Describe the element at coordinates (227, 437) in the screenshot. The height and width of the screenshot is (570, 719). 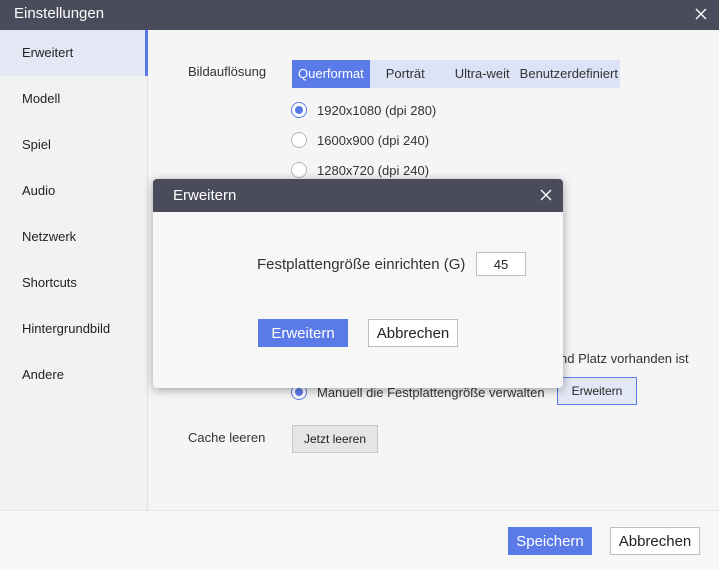
I see `cache-label: Cache leeren` at that location.